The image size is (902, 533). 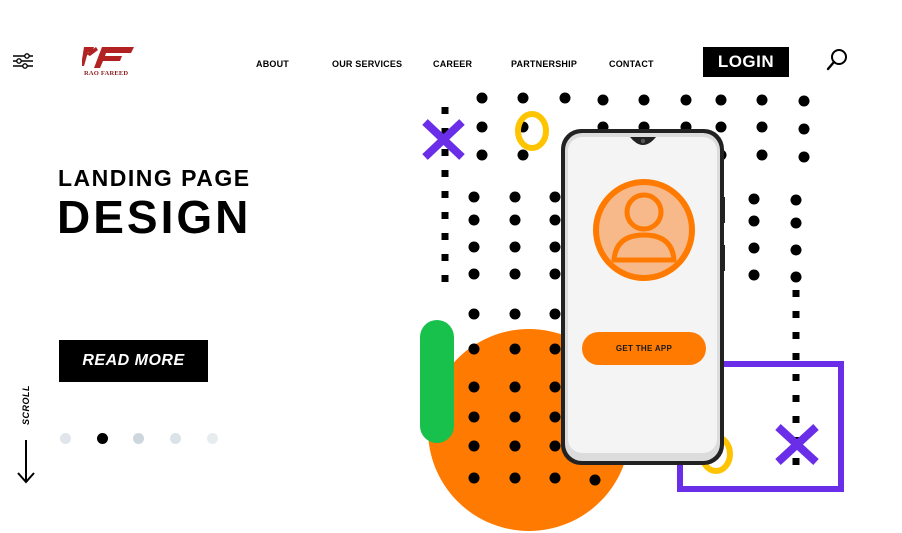 What do you see at coordinates (272, 64) in the screenshot?
I see `nav-about: ABOUT` at bounding box center [272, 64].